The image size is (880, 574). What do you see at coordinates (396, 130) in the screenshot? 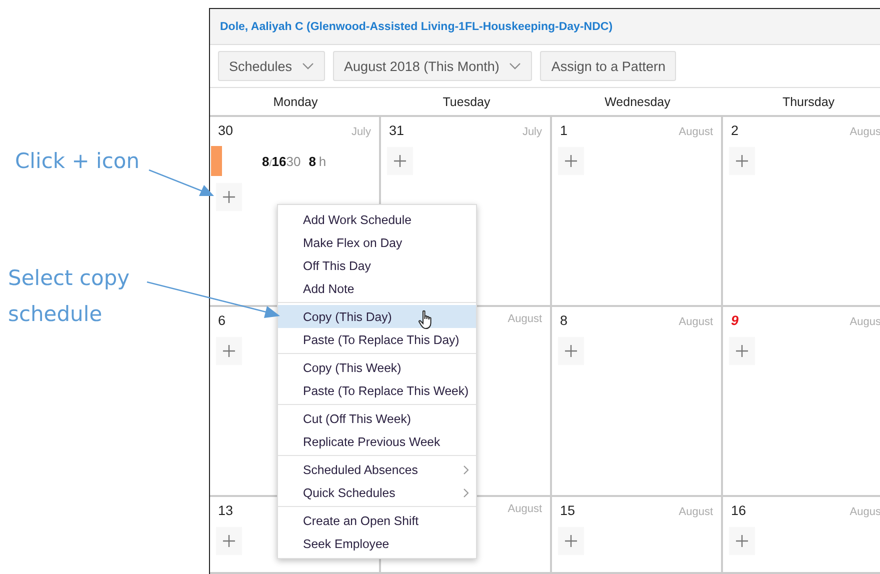
I see `day-number: 31` at bounding box center [396, 130].